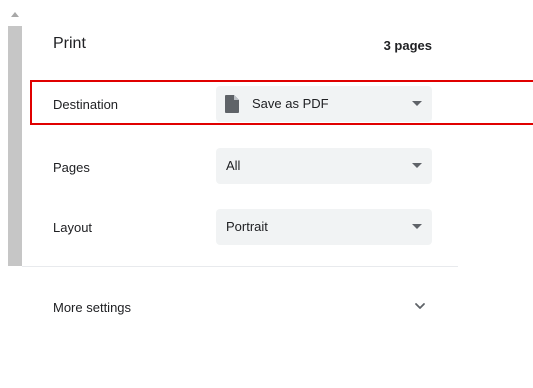  What do you see at coordinates (240, 266) in the screenshot?
I see `section-divider` at bounding box center [240, 266].